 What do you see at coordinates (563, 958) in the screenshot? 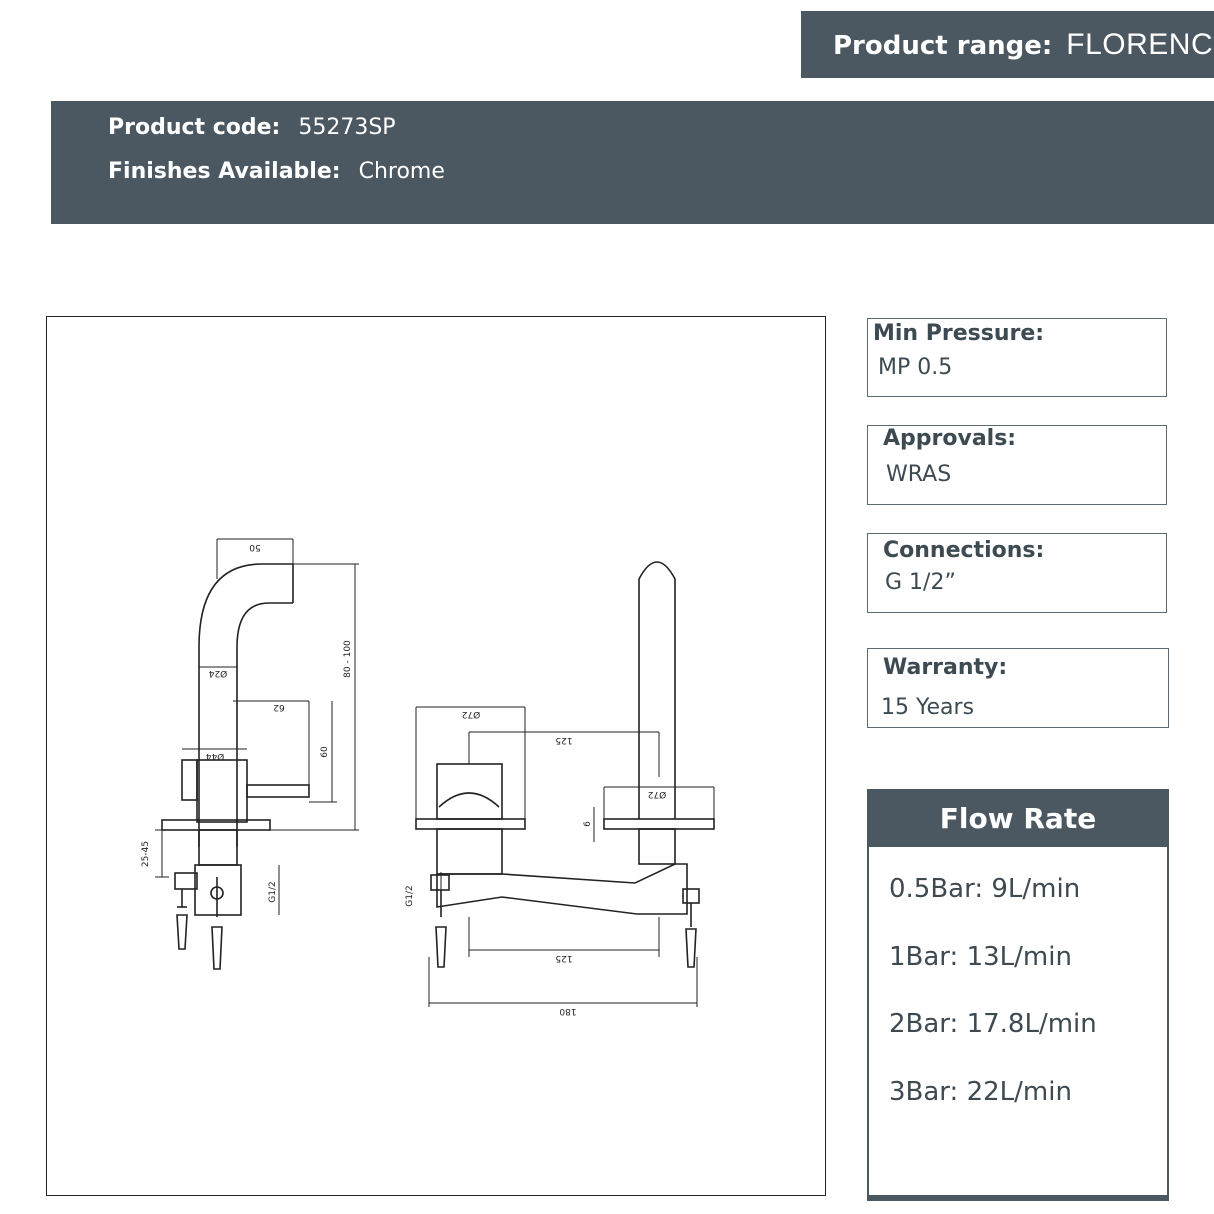
I see `dim-centres-bottom: 125` at bounding box center [563, 958].